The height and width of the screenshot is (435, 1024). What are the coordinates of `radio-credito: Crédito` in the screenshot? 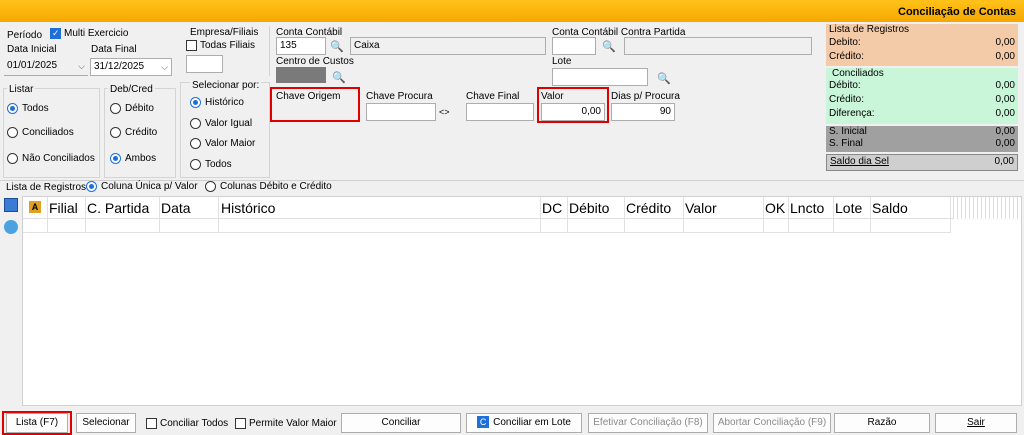 It's located at (133, 132).